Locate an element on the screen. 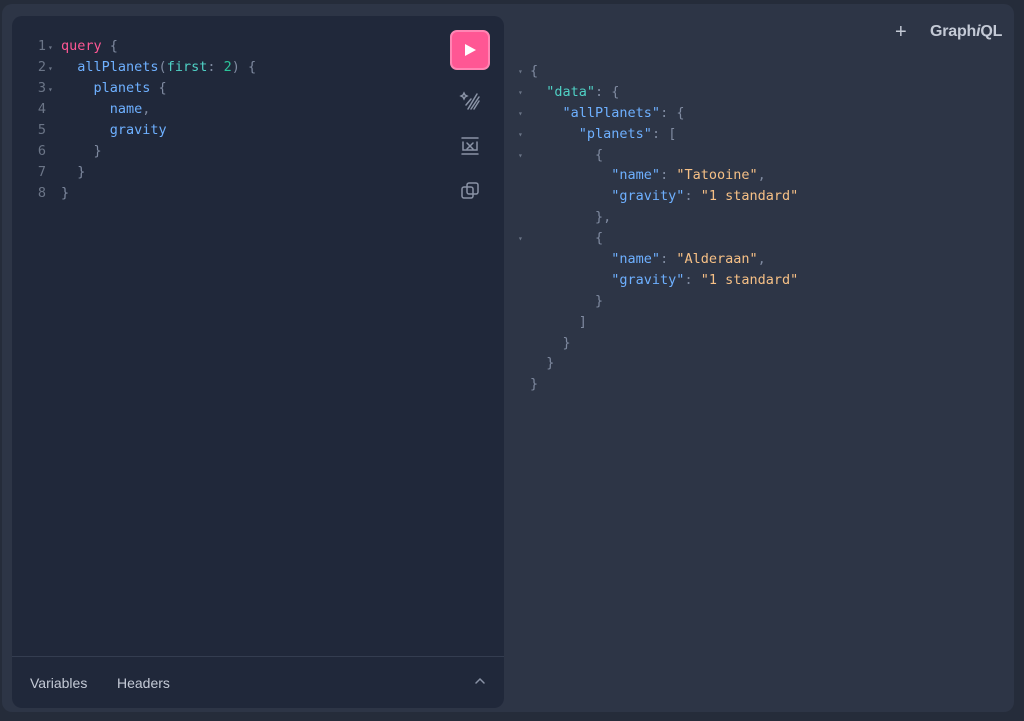 Image resolution: width=1024 pixels, height=721 pixels. result-line: ▾ "data": { is located at coordinates (754, 92).